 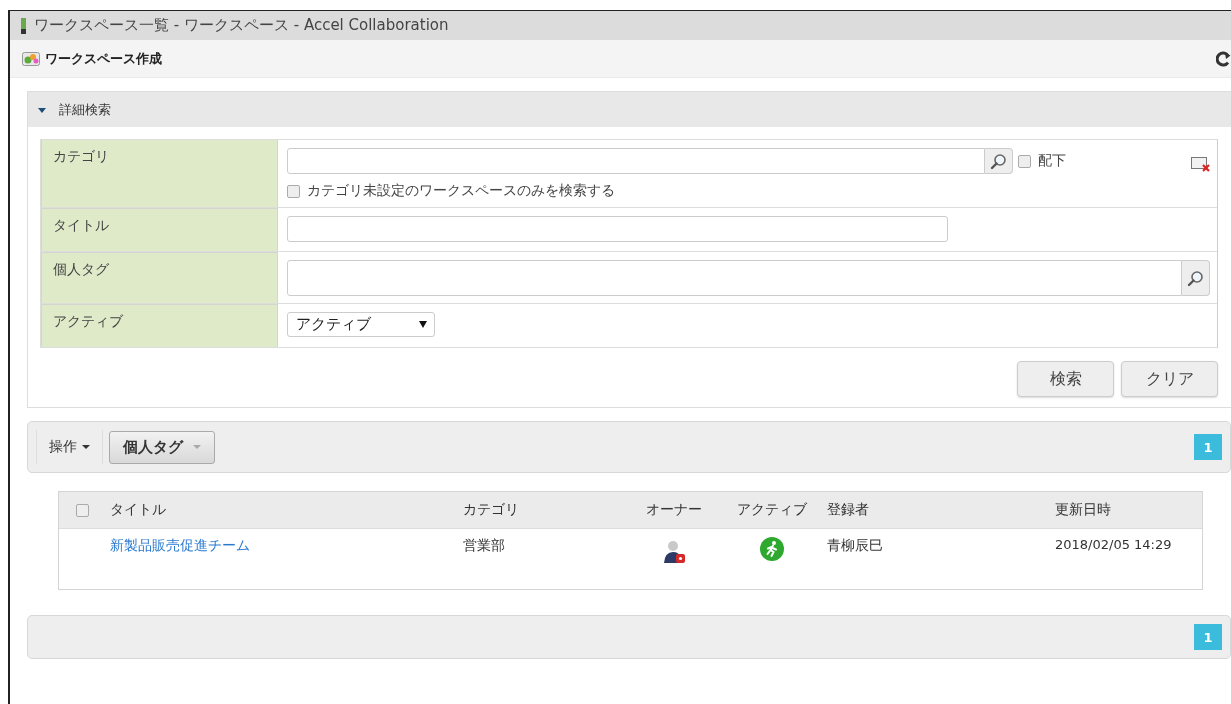 I want to click on field-label: アクティブ, so click(x=159, y=325).